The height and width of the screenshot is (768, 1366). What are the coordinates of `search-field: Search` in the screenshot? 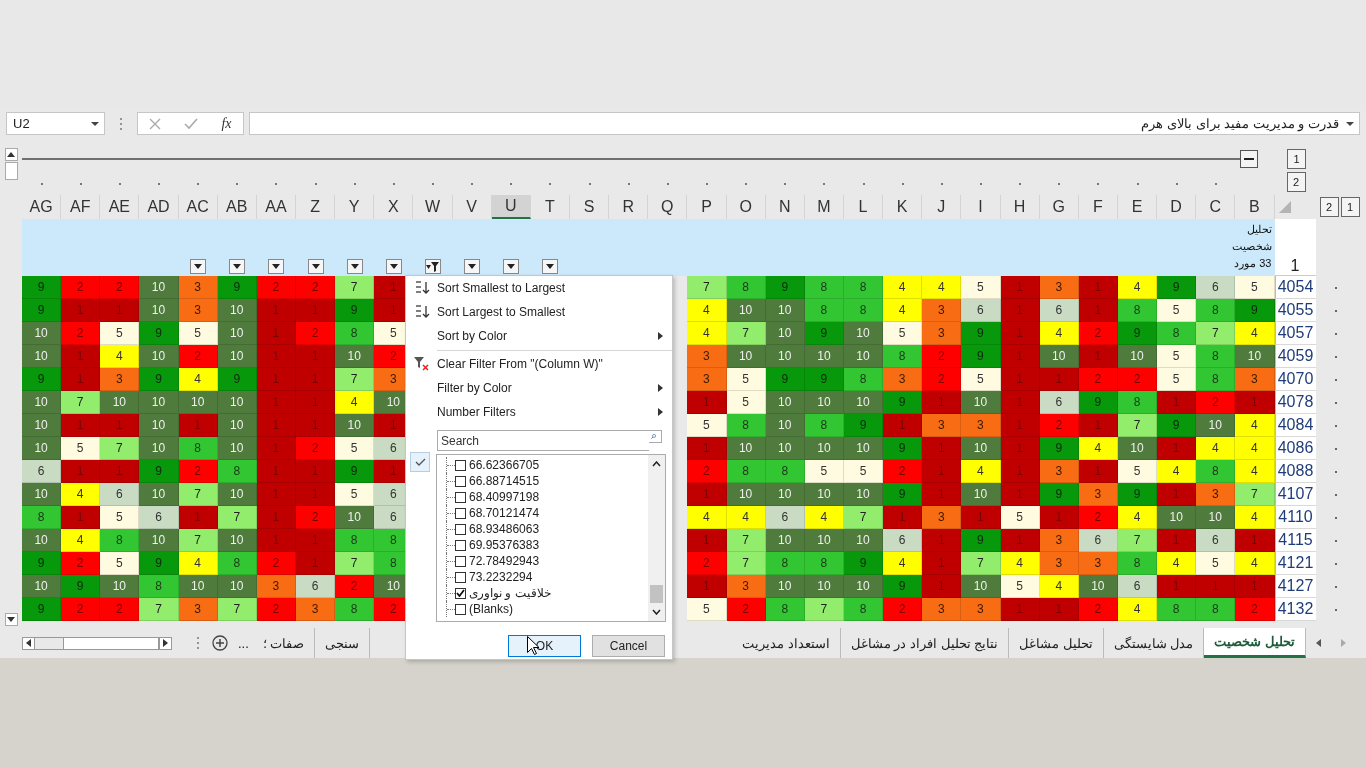 It's located at (543, 440).